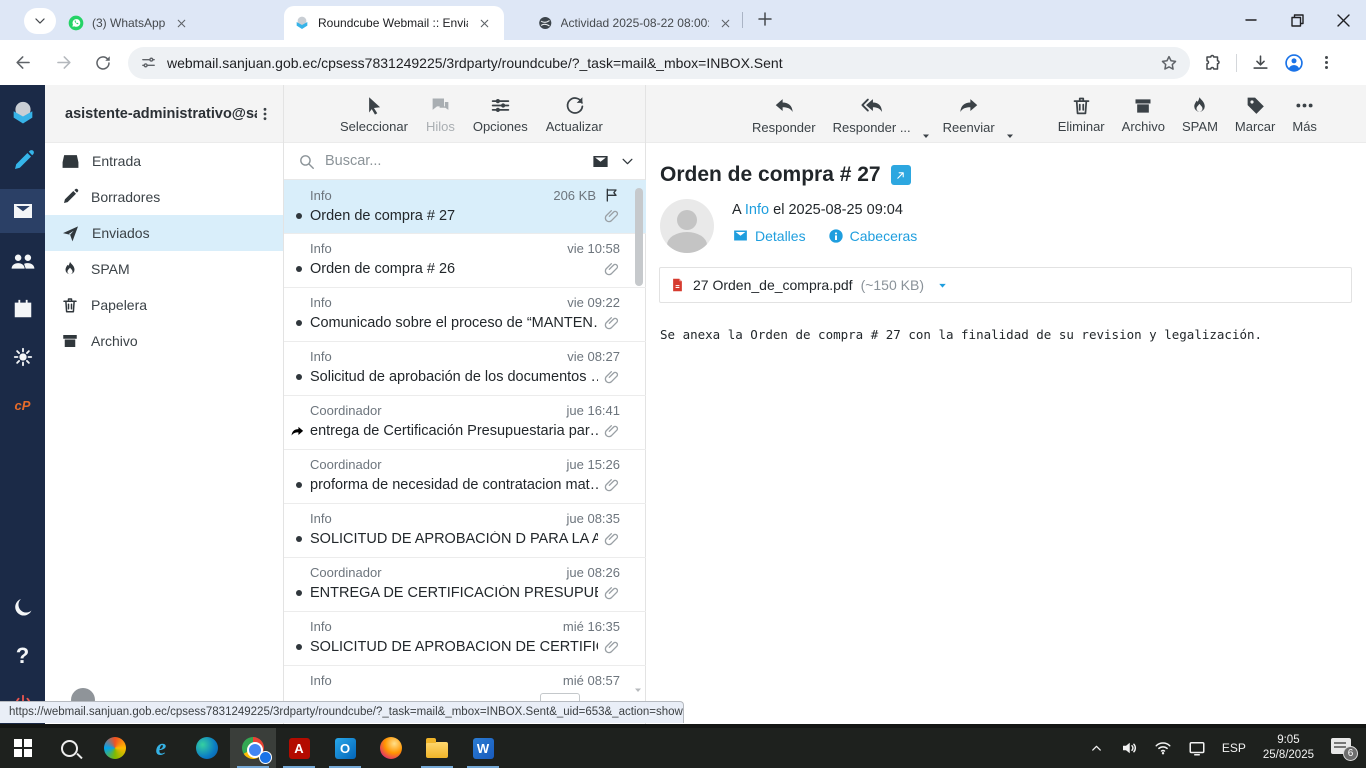 The image size is (1366, 768). Describe the element at coordinates (1294, 63) in the screenshot. I see `profile-icon` at that location.